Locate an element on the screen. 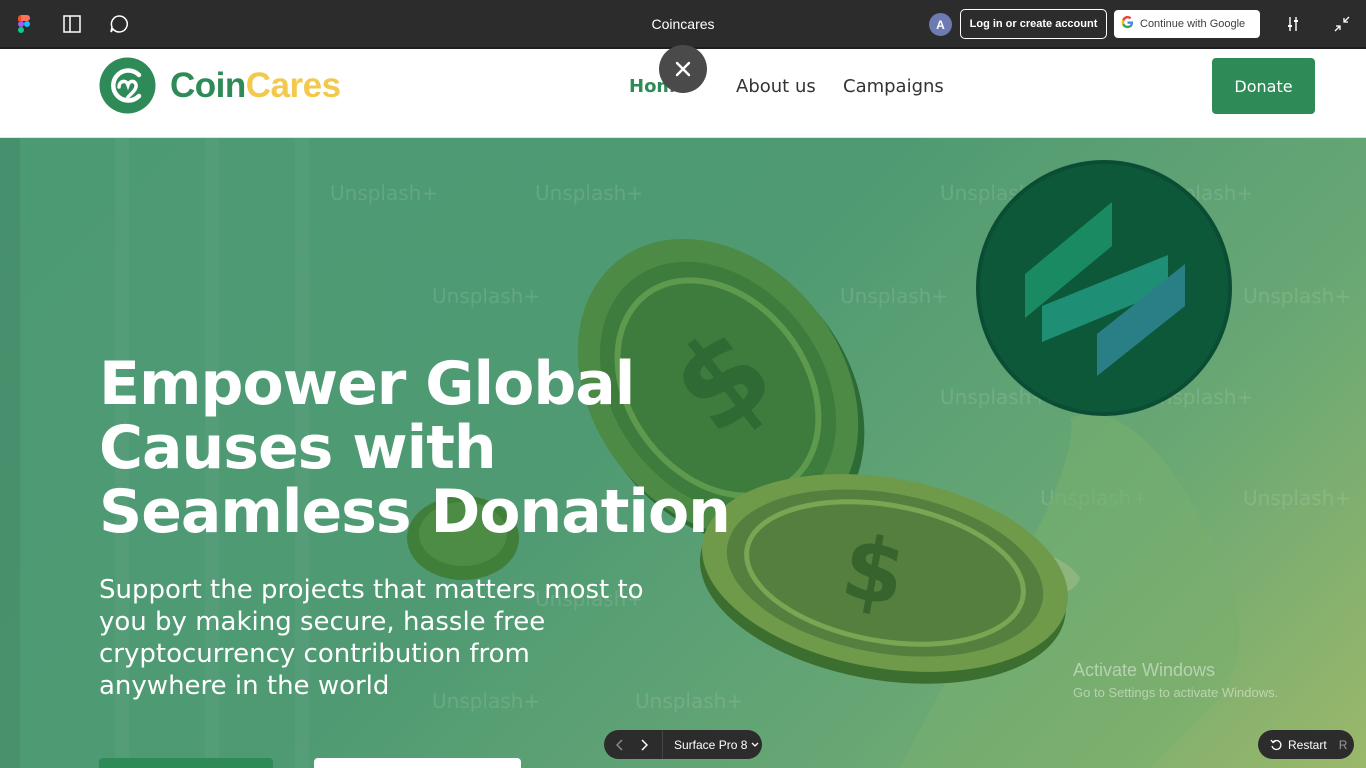 The height and width of the screenshot is (768, 1366). coincares-logo-icon is located at coordinates (127, 85).